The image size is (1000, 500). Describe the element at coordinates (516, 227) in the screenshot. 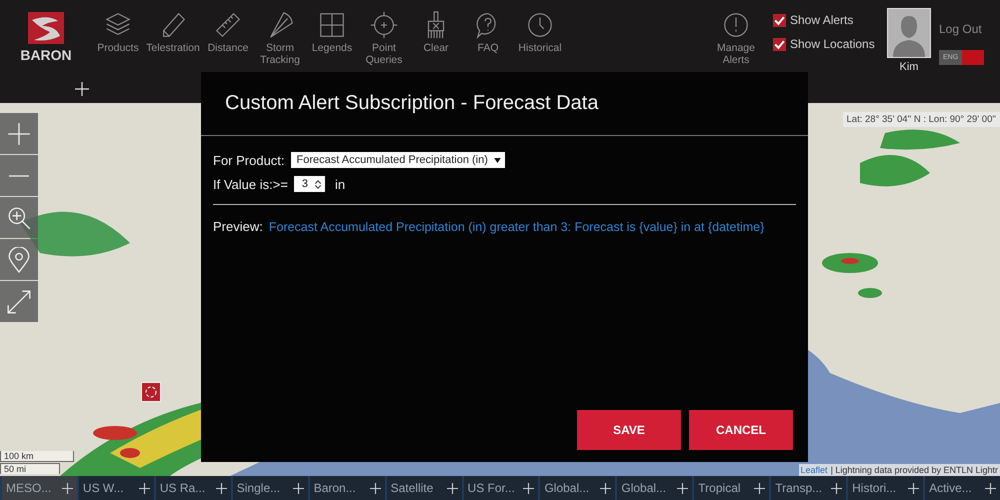

I see `preview-text: Forecast Accumulated Precipitation (in) greater than 3: Forecast is {value} in at {datetime}` at that location.